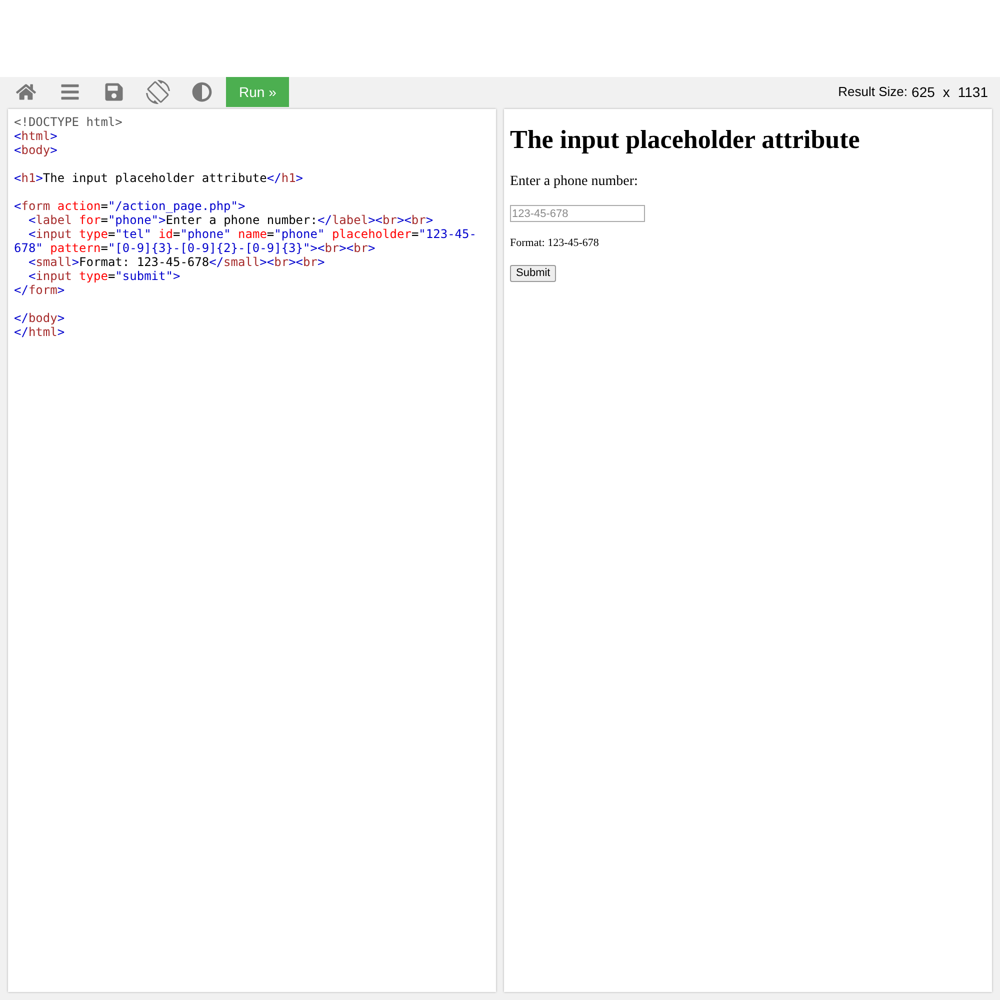 The height and width of the screenshot is (1000, 1000). Describe the element at coordinates (176, 262) in the screenshot. I see `code-line: <small>Format: 123-45-678</small><br><br>` at that location.